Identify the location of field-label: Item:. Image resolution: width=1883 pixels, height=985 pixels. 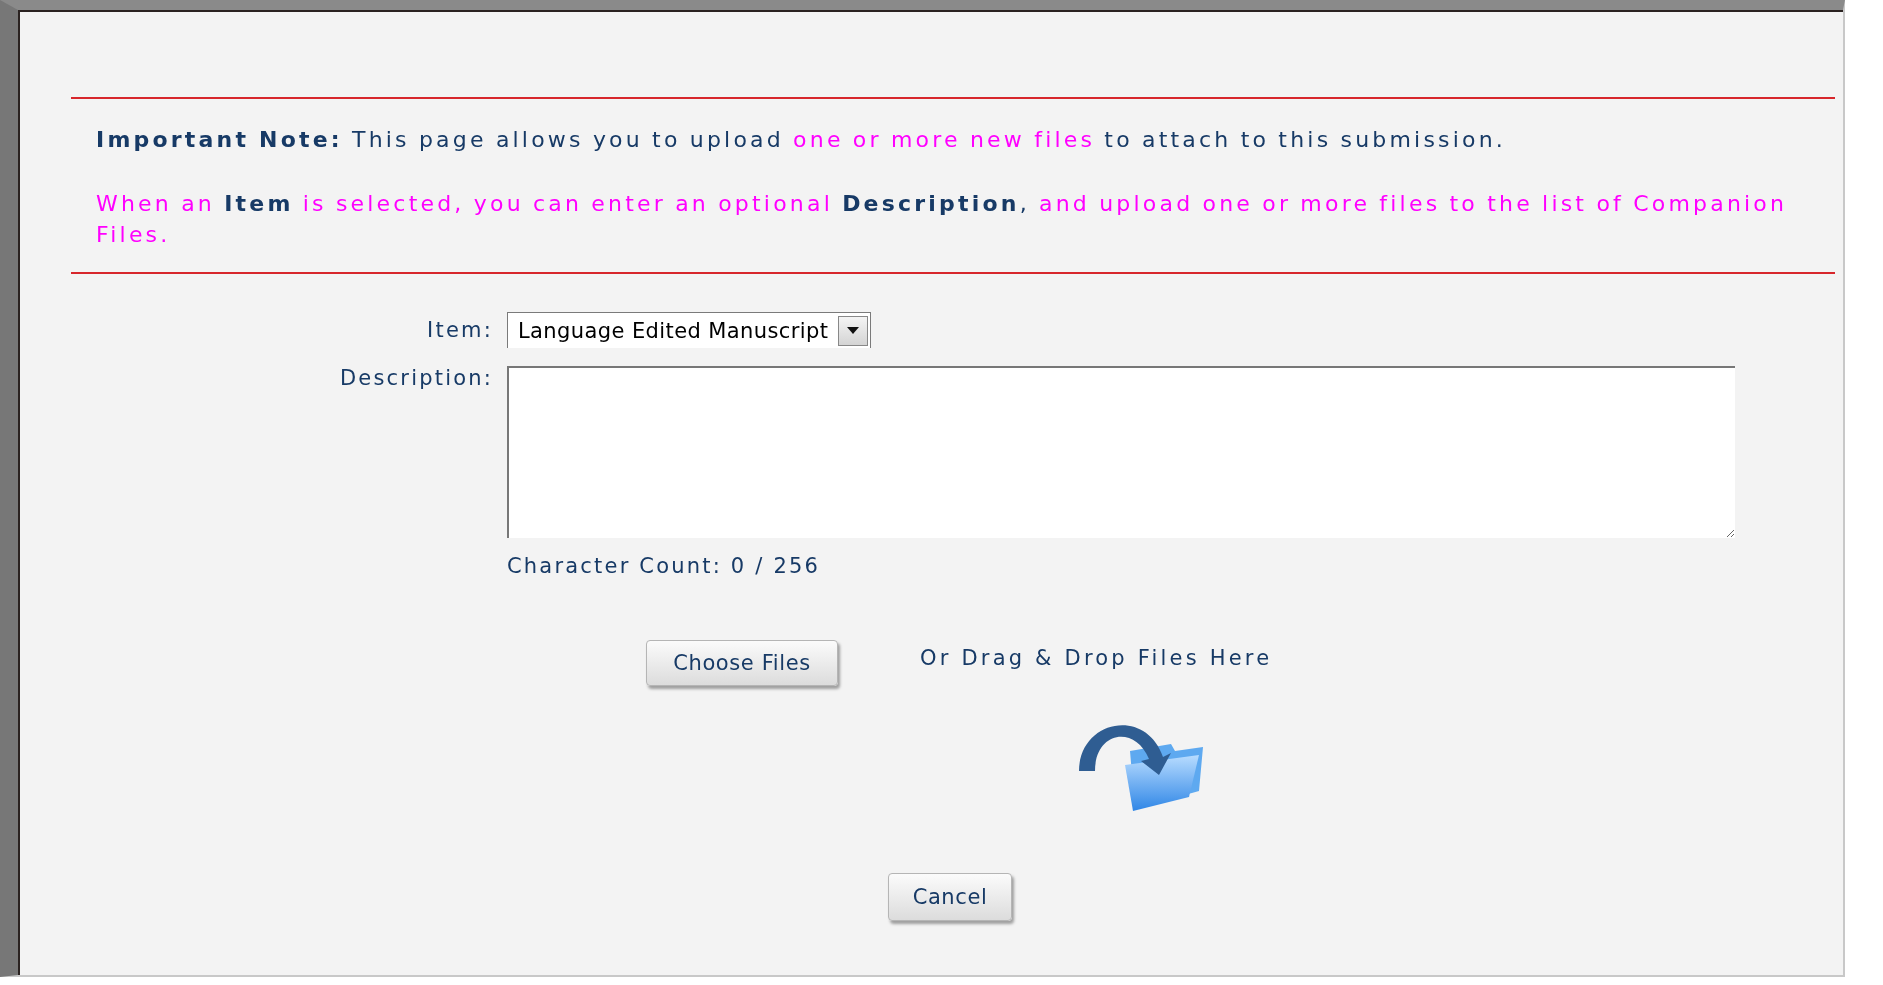
(460, 330).